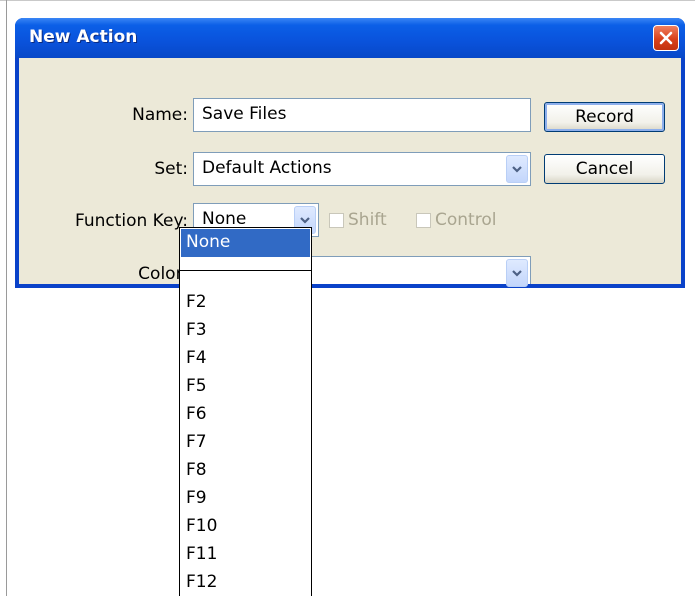 Image resolution: width=695 pixels, height=596 pixels. Describe the element at coordinates (196, 330) in the screenshot. I see `dropdown-option-f3: F3` at that location.